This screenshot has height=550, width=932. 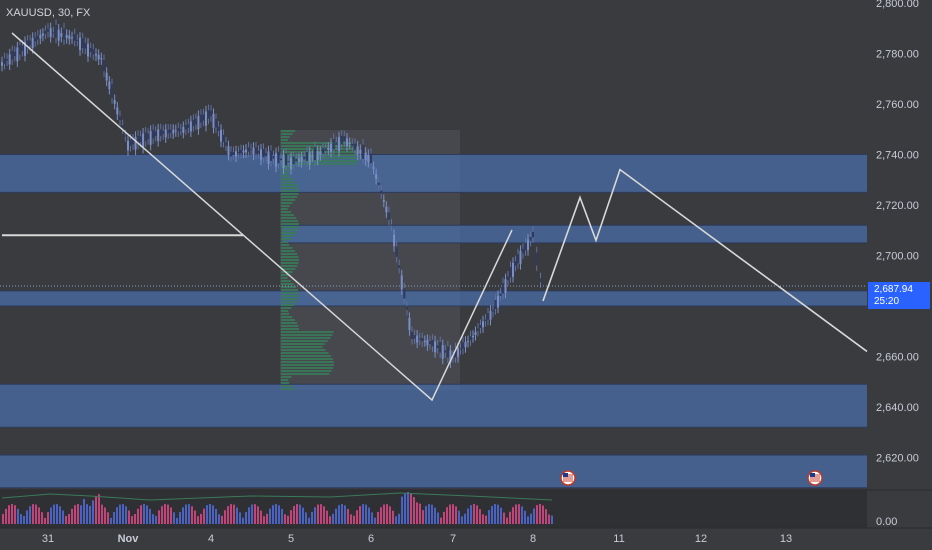 I want to click on x-tick-label: Nov, so click(x=129, y=539).